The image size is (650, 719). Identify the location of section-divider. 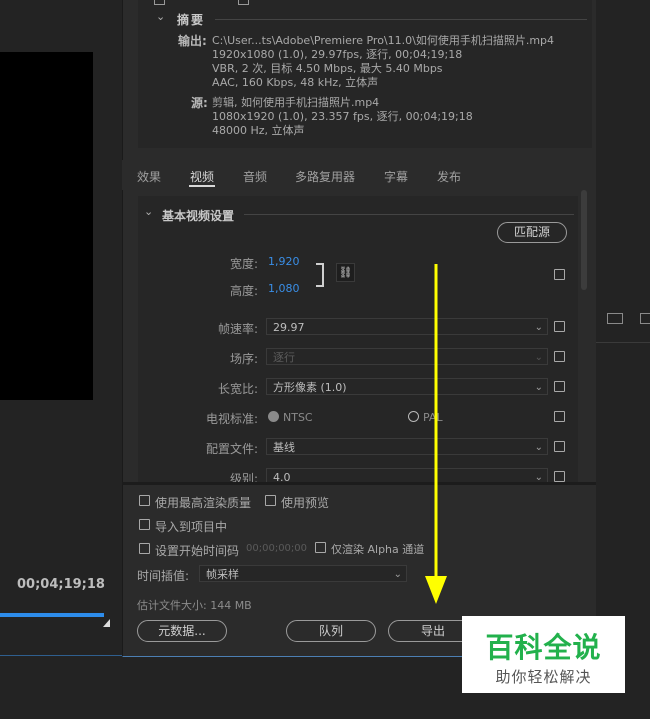
(409, 214).